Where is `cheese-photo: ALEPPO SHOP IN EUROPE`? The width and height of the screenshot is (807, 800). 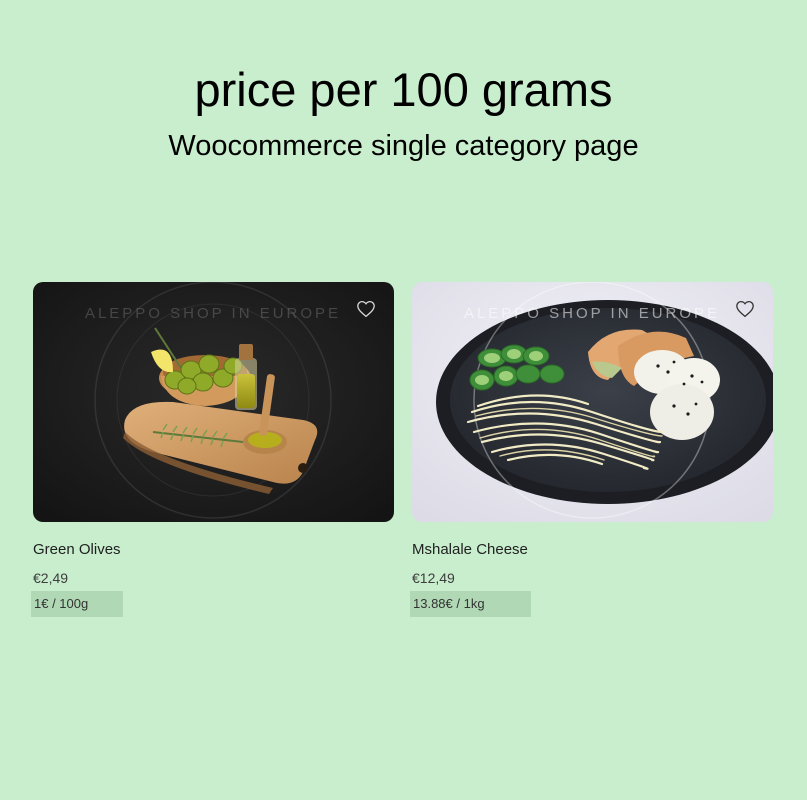
cheese-photo: ALEPPO SHOP IN EUROPE is located at coordinates (592, 402).